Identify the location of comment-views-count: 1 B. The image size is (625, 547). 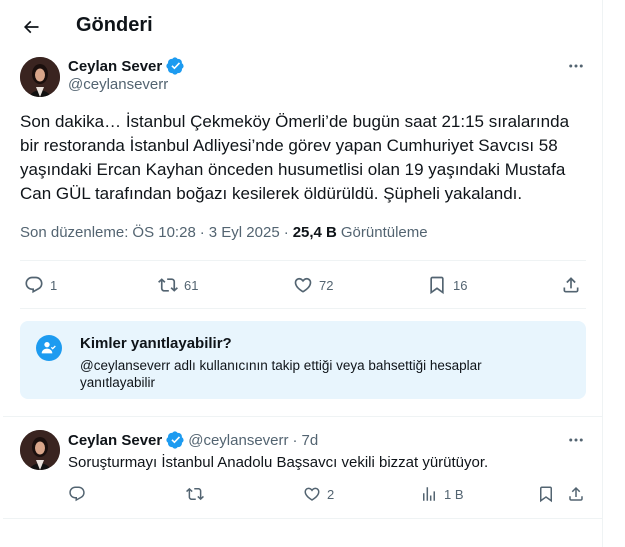
(454, 494).